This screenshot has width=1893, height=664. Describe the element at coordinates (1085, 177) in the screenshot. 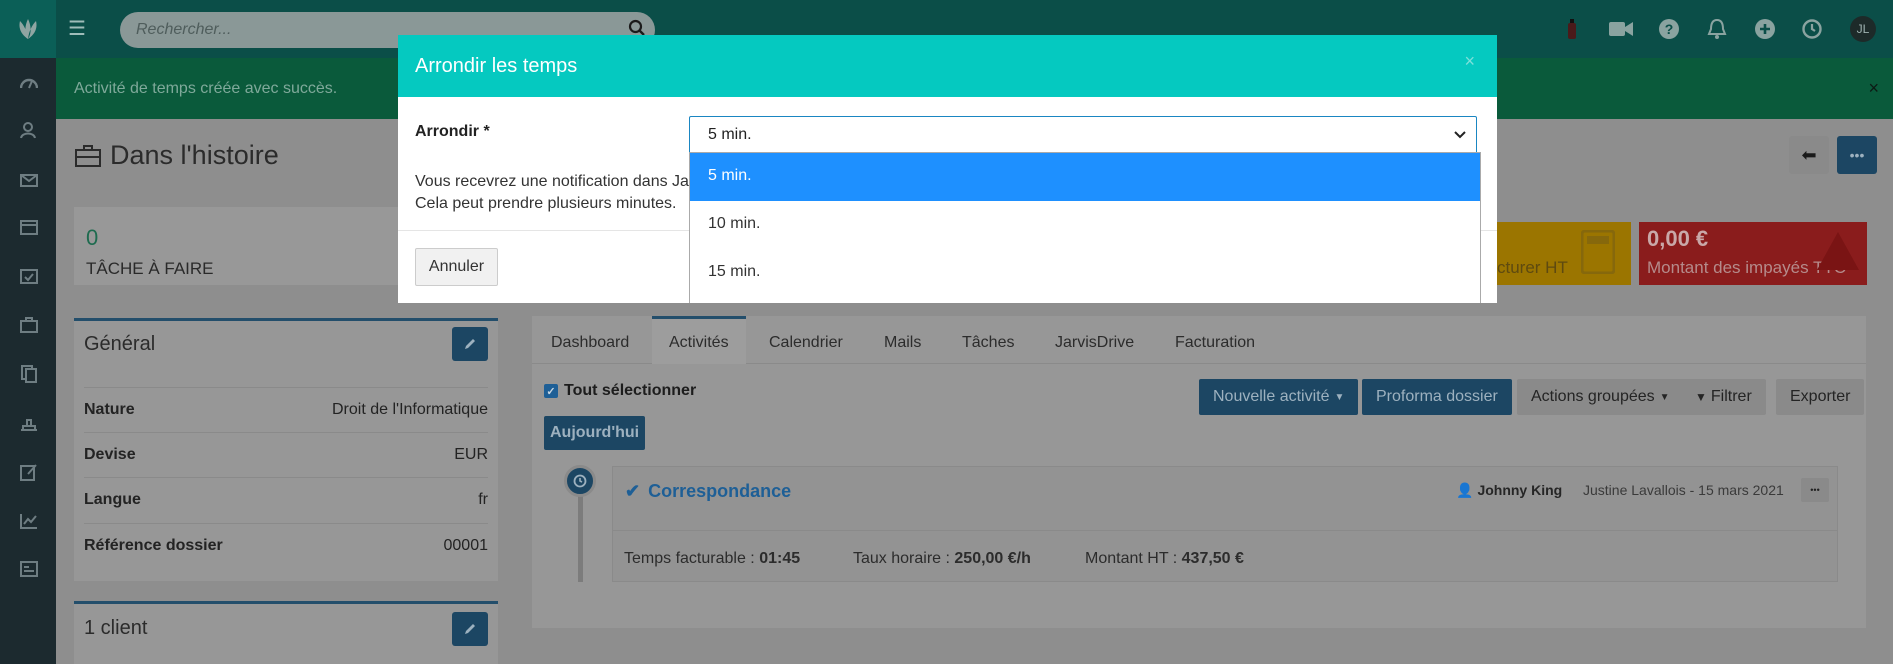

I see `option-5-min: 5 min.` at that location.